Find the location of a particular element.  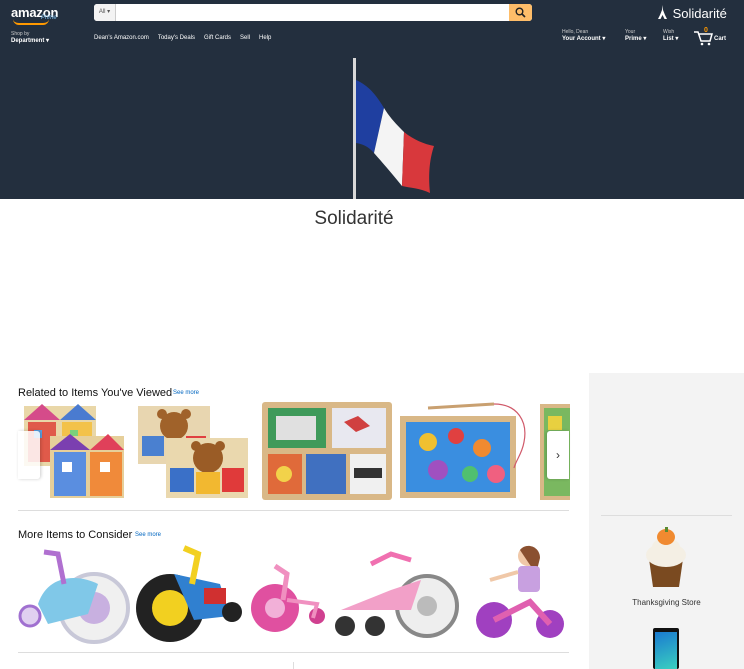

french-flag-banner is located at coordinates (395, 128).